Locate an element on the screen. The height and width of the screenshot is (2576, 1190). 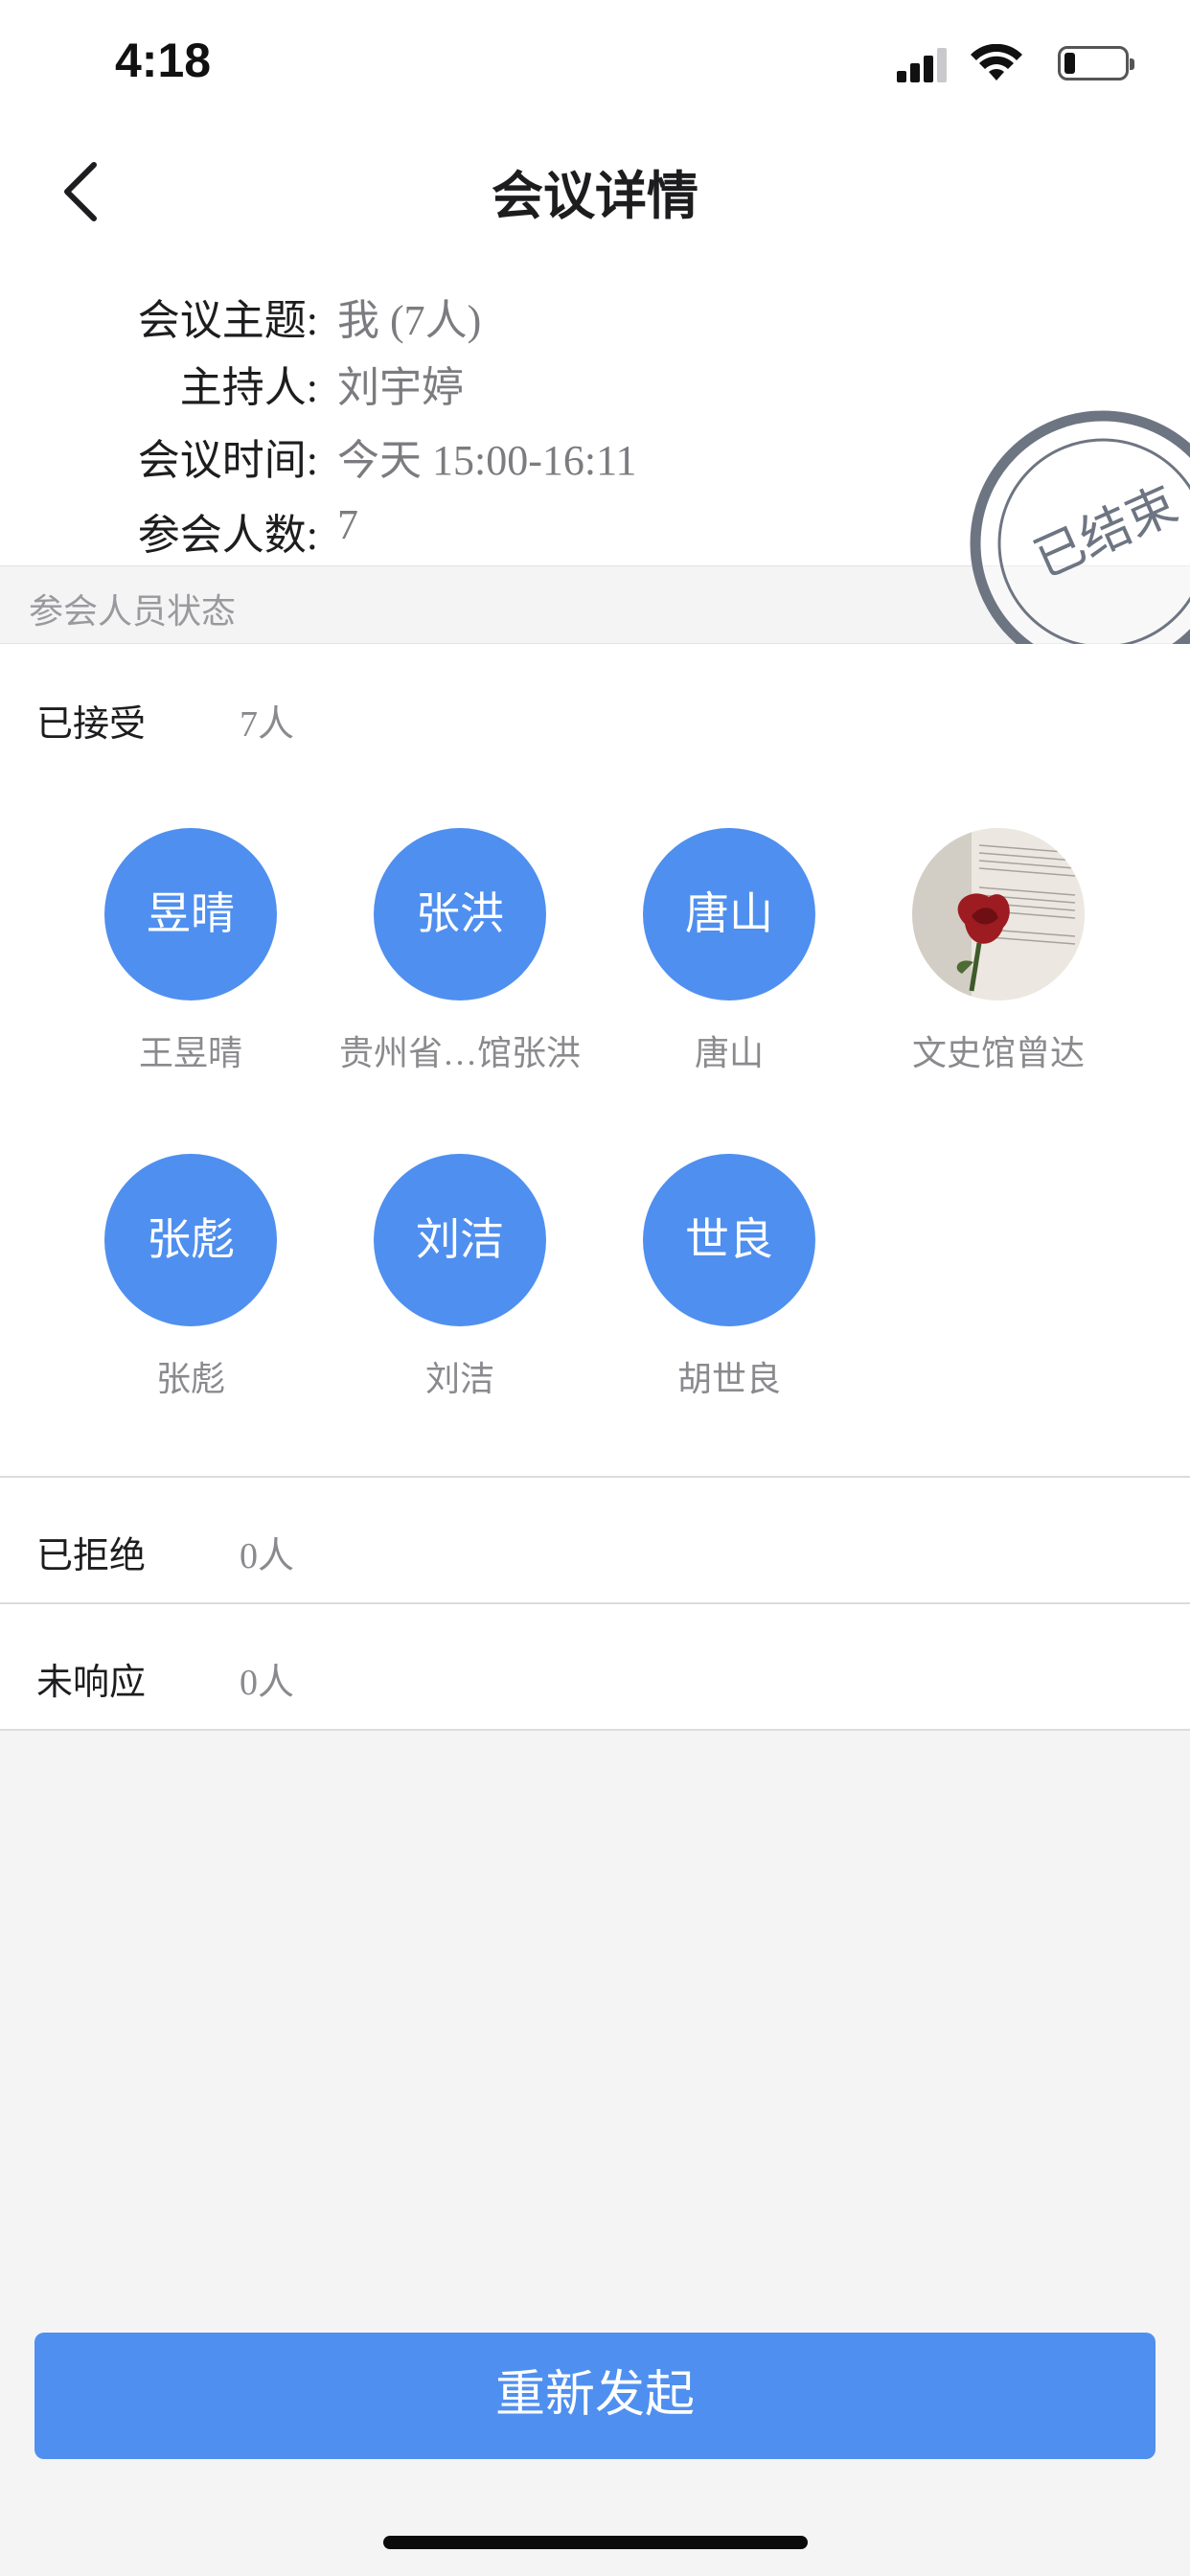
accepted-count: 7人 is located at coordinates (267, 724).